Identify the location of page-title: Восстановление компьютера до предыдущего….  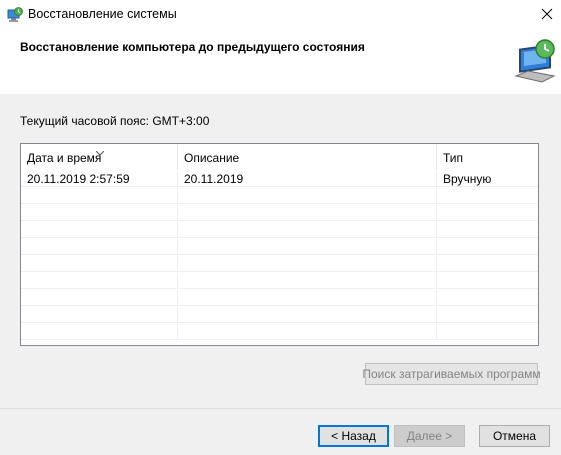
(192, 47).